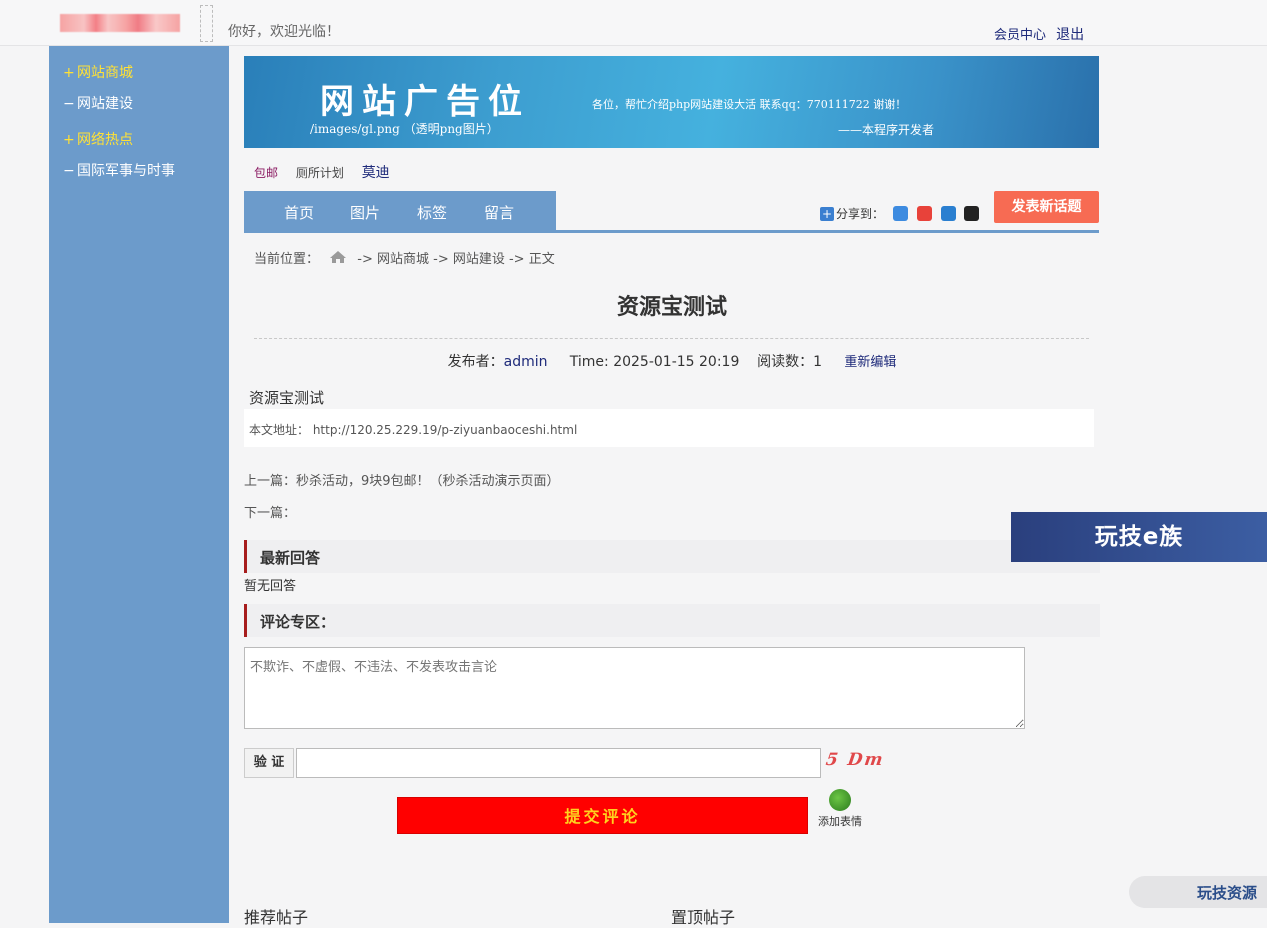 The height and width of the screenshot is (928, 1267). What do you see at coordinates (558, 763) in the screenshot?
I see `captcha-input` at bounding box center [558, 763].